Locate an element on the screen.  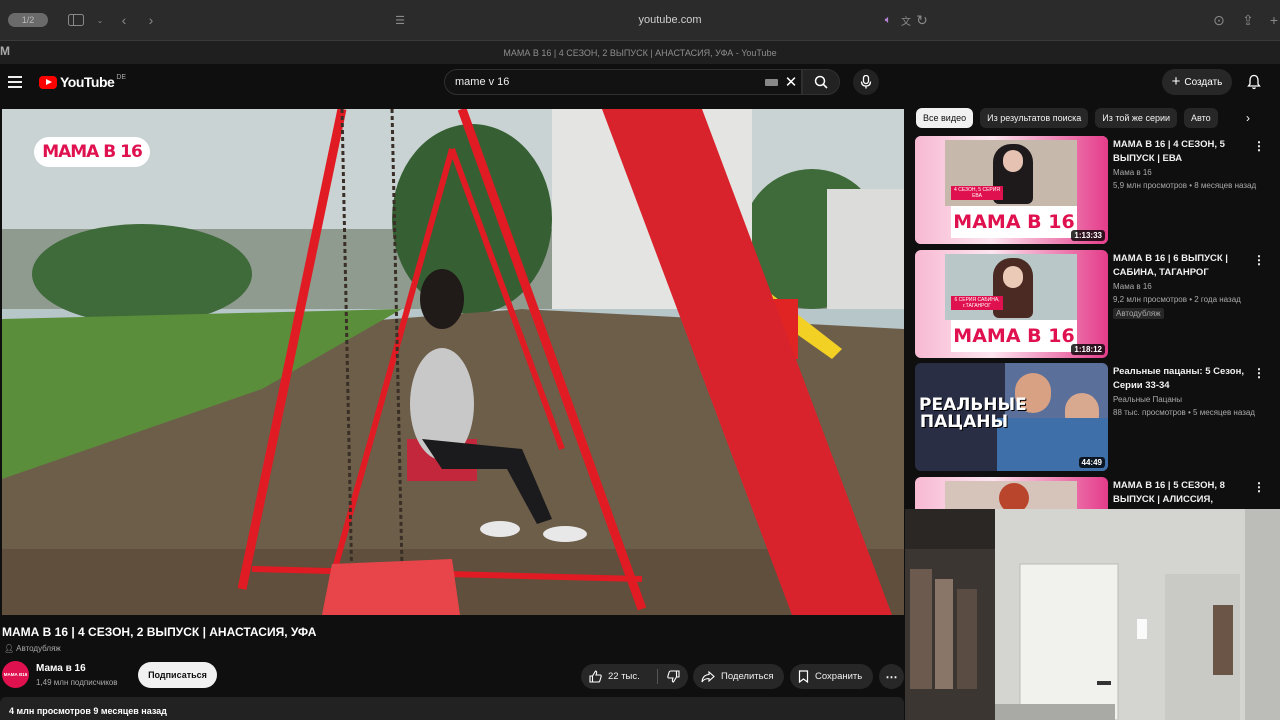
youtube-header: YouTube DE ✕ + Создать is located at coordinates (640, 86).